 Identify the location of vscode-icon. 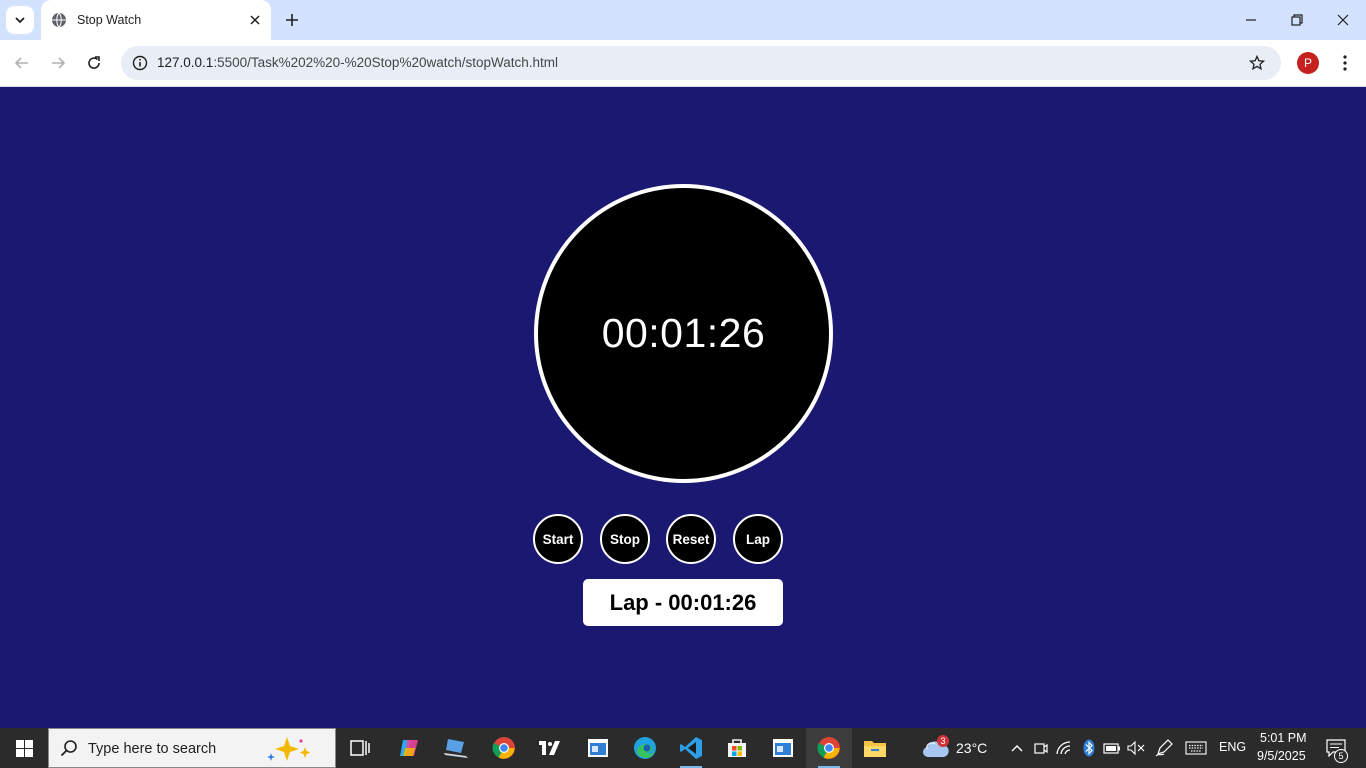
(691, 748).